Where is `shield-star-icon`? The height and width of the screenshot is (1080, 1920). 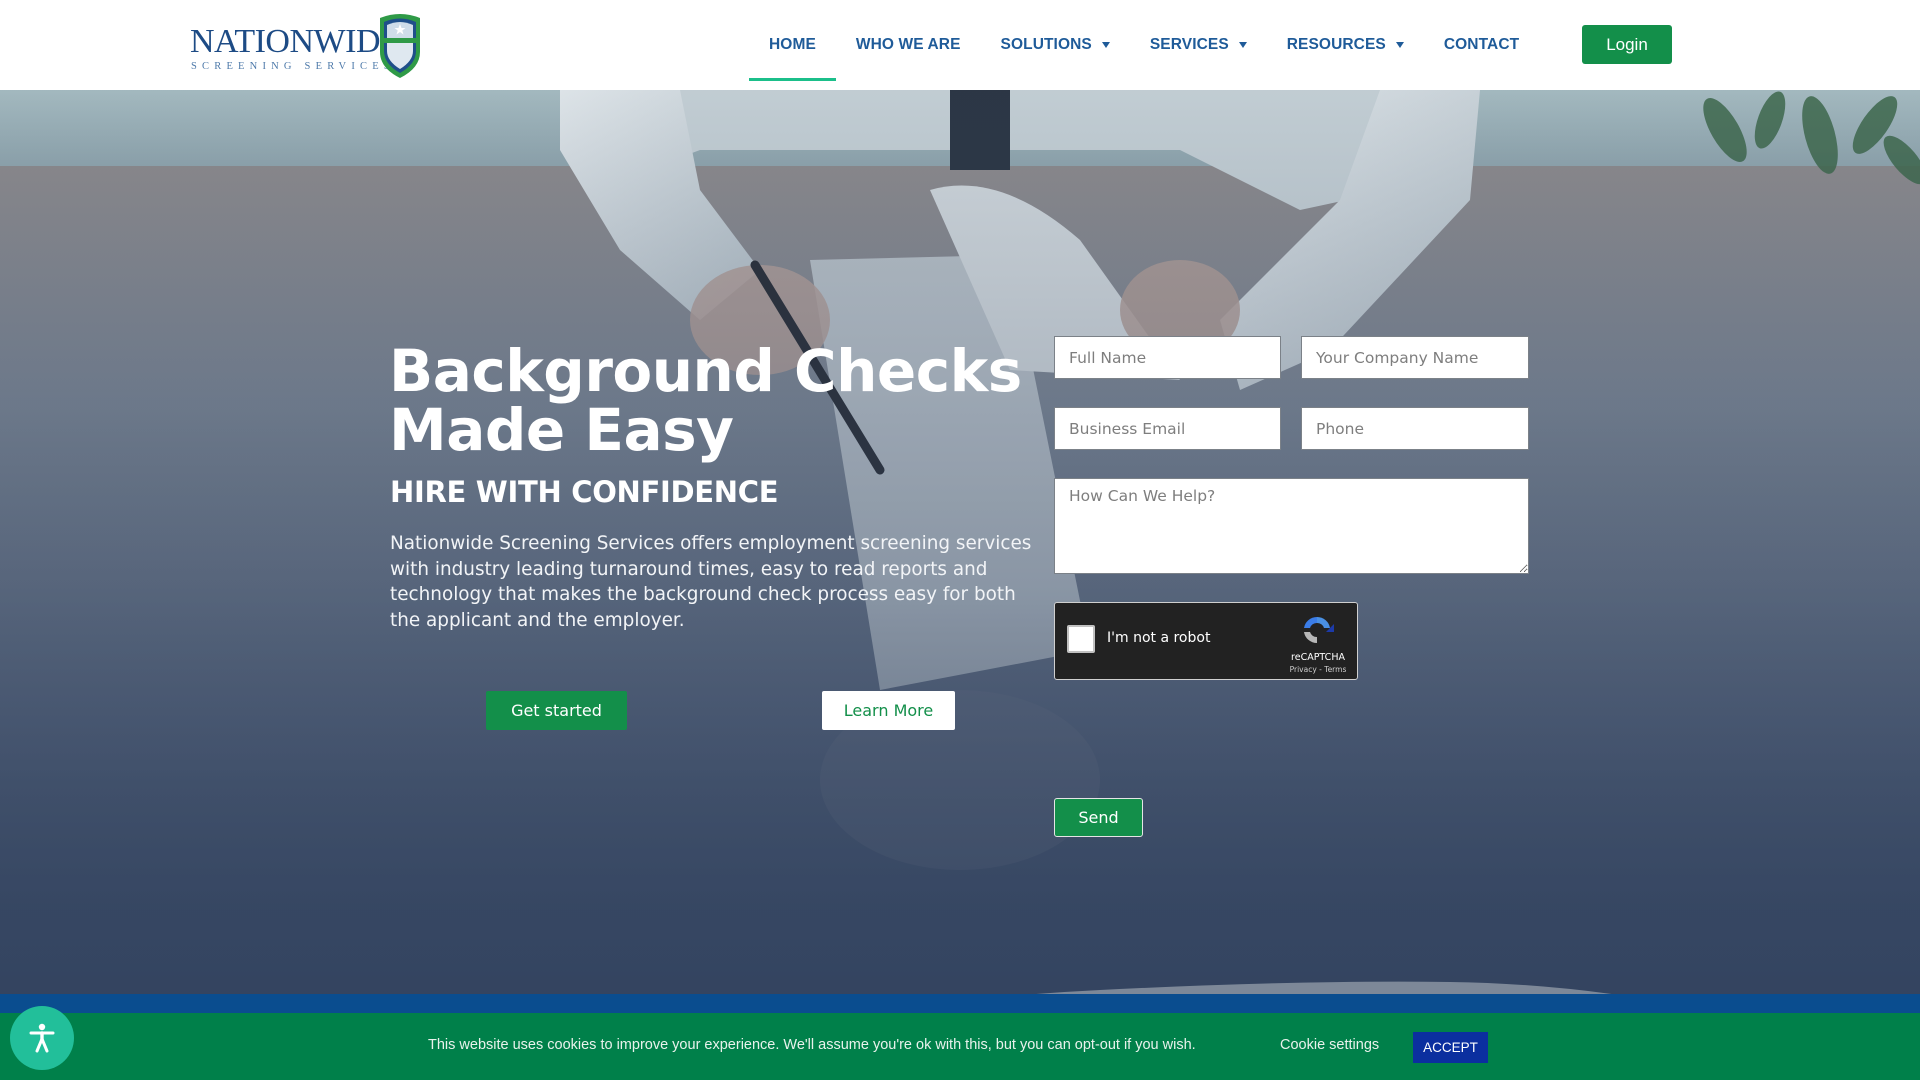 shield-star-icon is located at coordinates (400, 46).